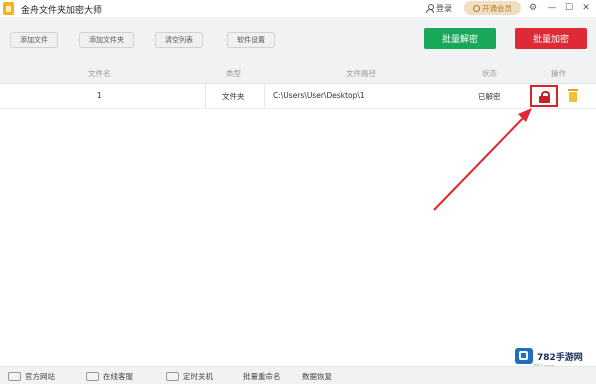 This screenshot has height=384, width=596. What do you see at coordinates (262, 376) in the screenshot?
I see `batch-rename-link: 批量重命名` at bounding box center [262, 376].